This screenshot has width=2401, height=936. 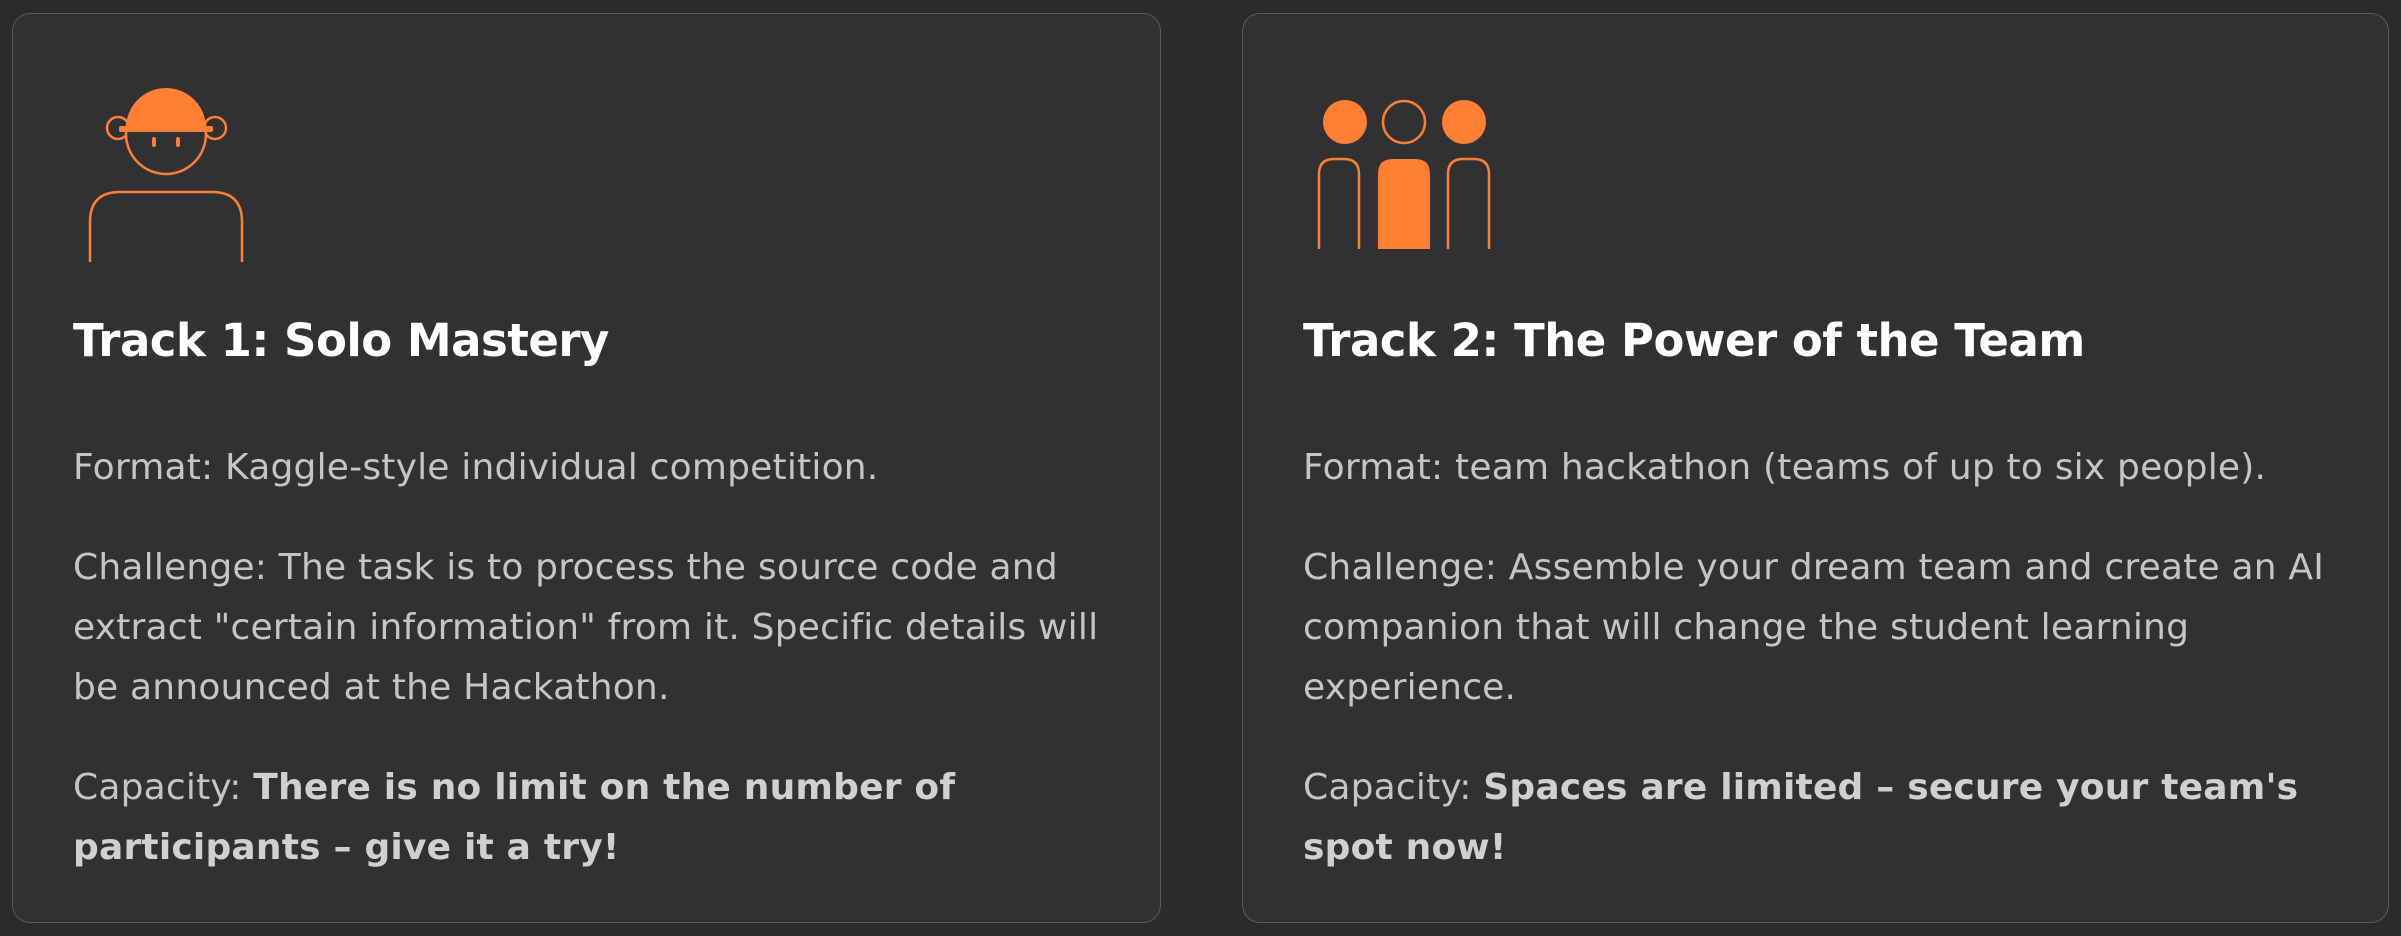 I want to click on track-title: Track 1: Solo Mastery, so click(x=341, y=340).